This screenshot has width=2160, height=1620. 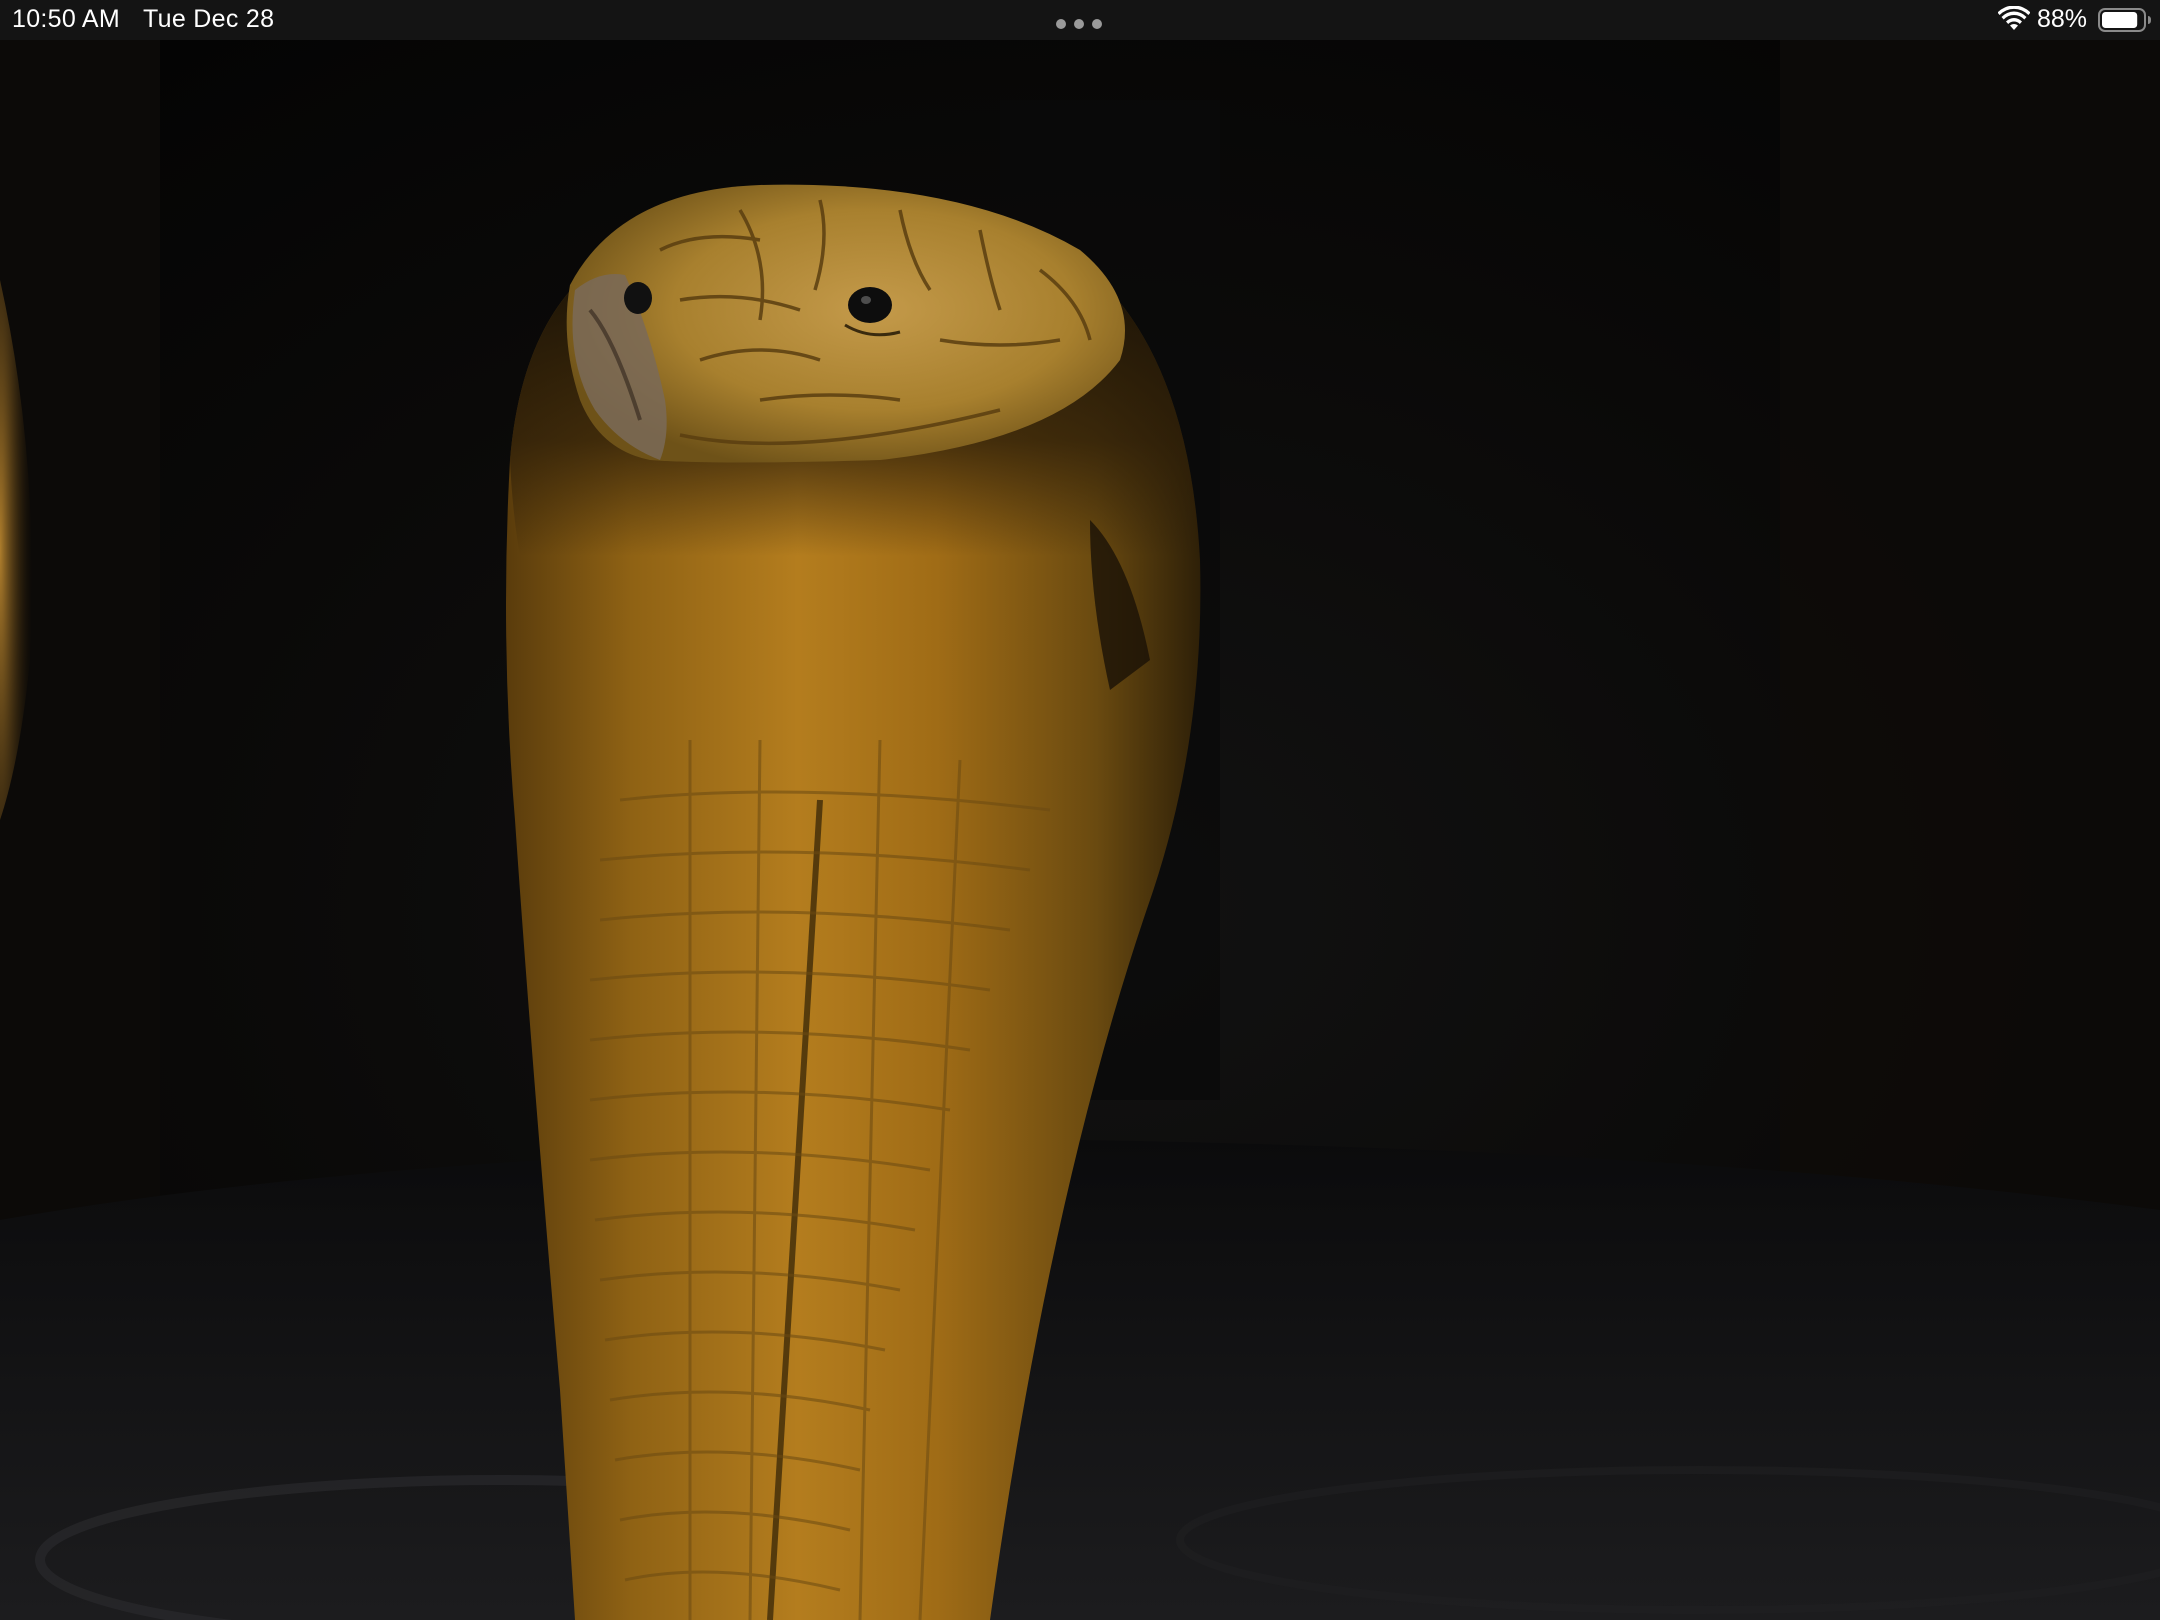 What do you see at coordinates (1079, 24) in the screenshot?
I see `multitasking-dots-icon` at bounding box center [1079, 24].